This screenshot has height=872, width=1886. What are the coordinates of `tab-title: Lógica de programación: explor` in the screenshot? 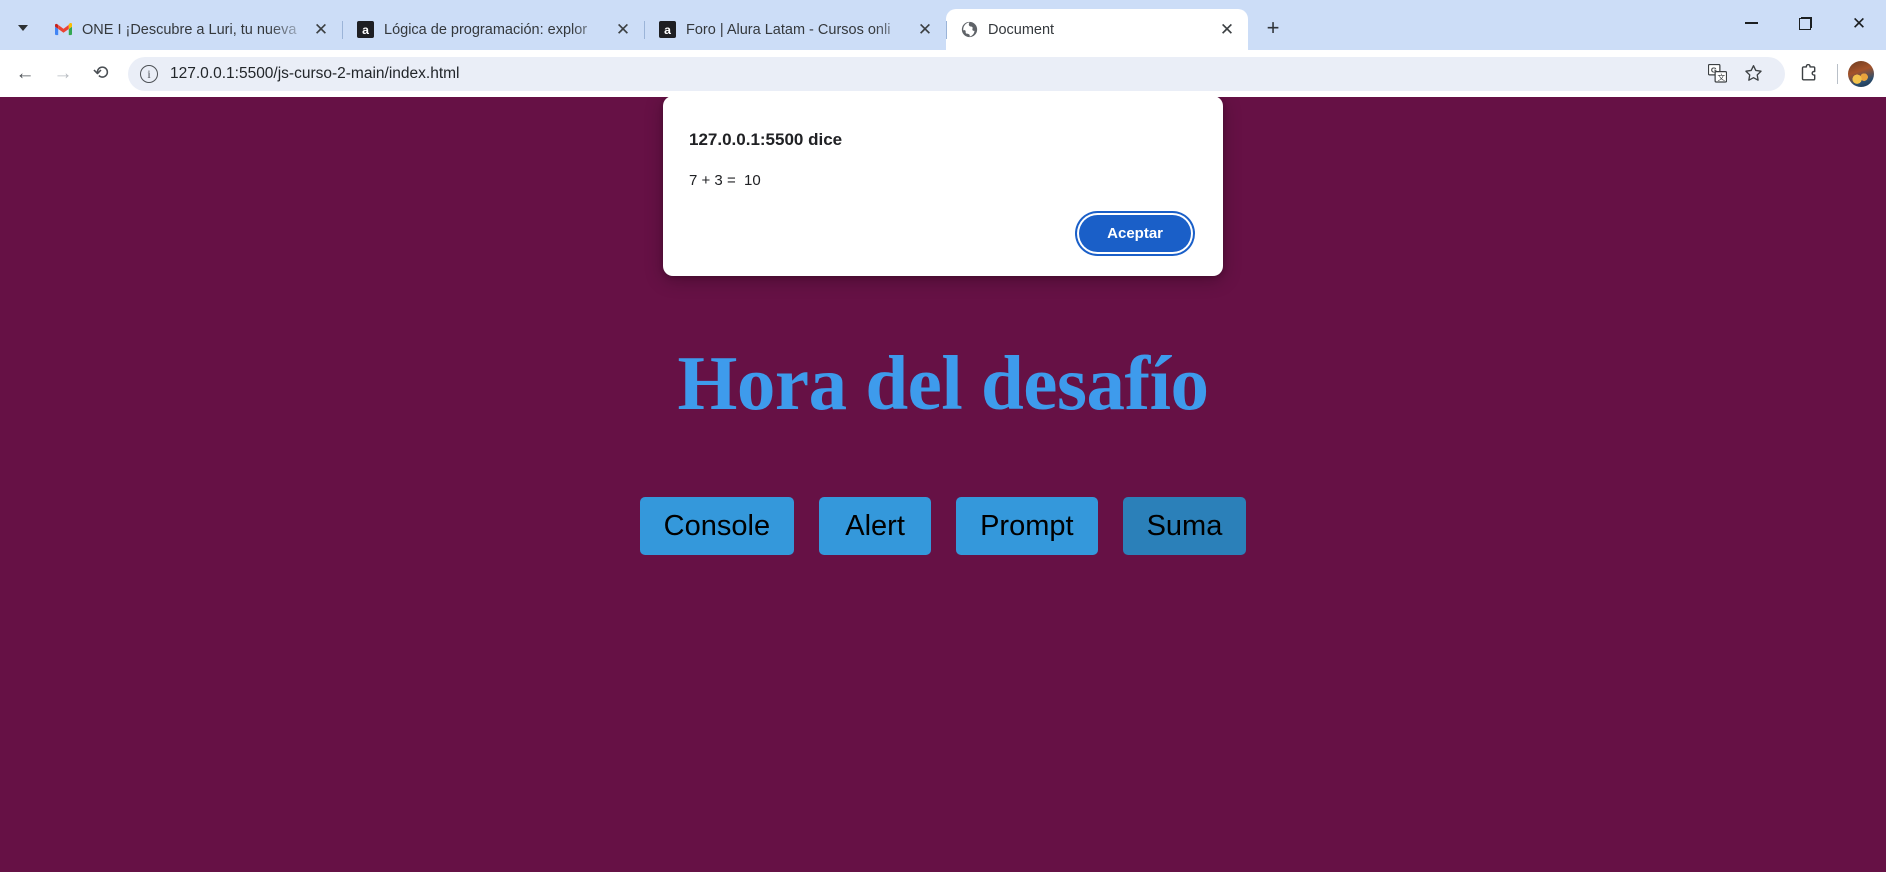 It's located at (486, 29).